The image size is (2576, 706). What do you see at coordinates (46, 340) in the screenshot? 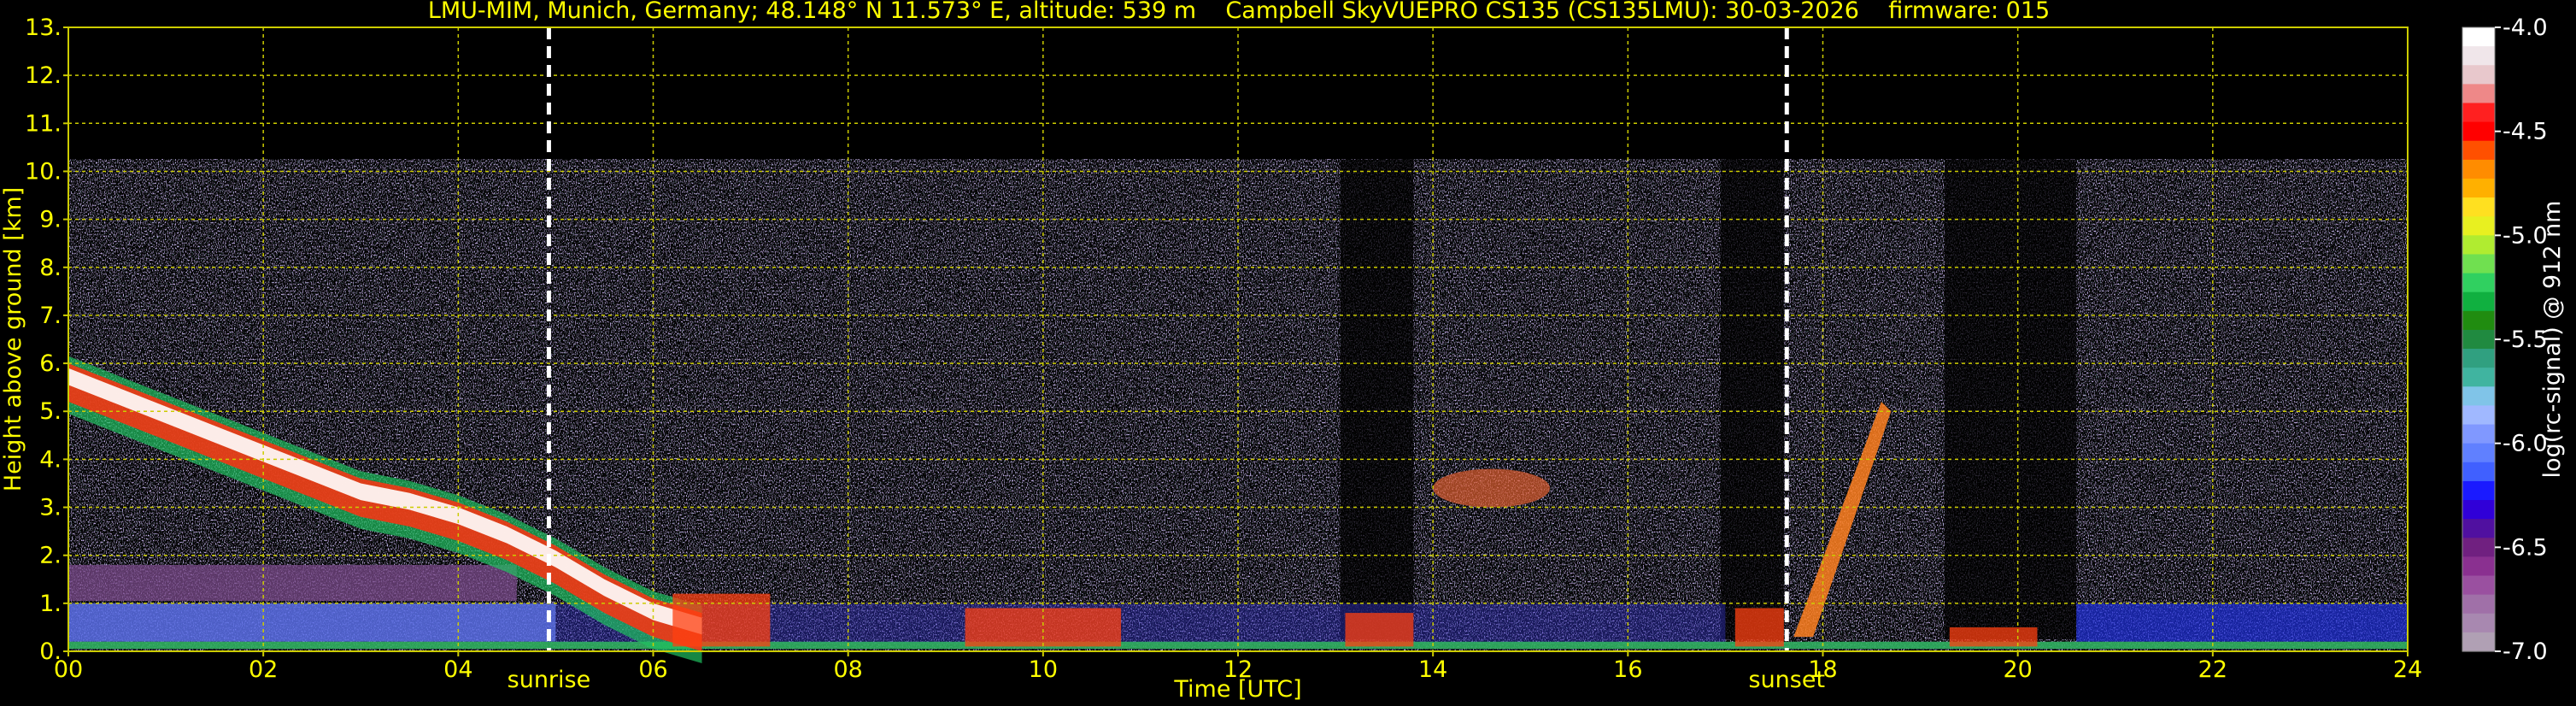
I see `y-axis-ticks: 0.1.2.3.4.5.6.7.8.9.10.11.12.13.` at bounding box center [46, 340].